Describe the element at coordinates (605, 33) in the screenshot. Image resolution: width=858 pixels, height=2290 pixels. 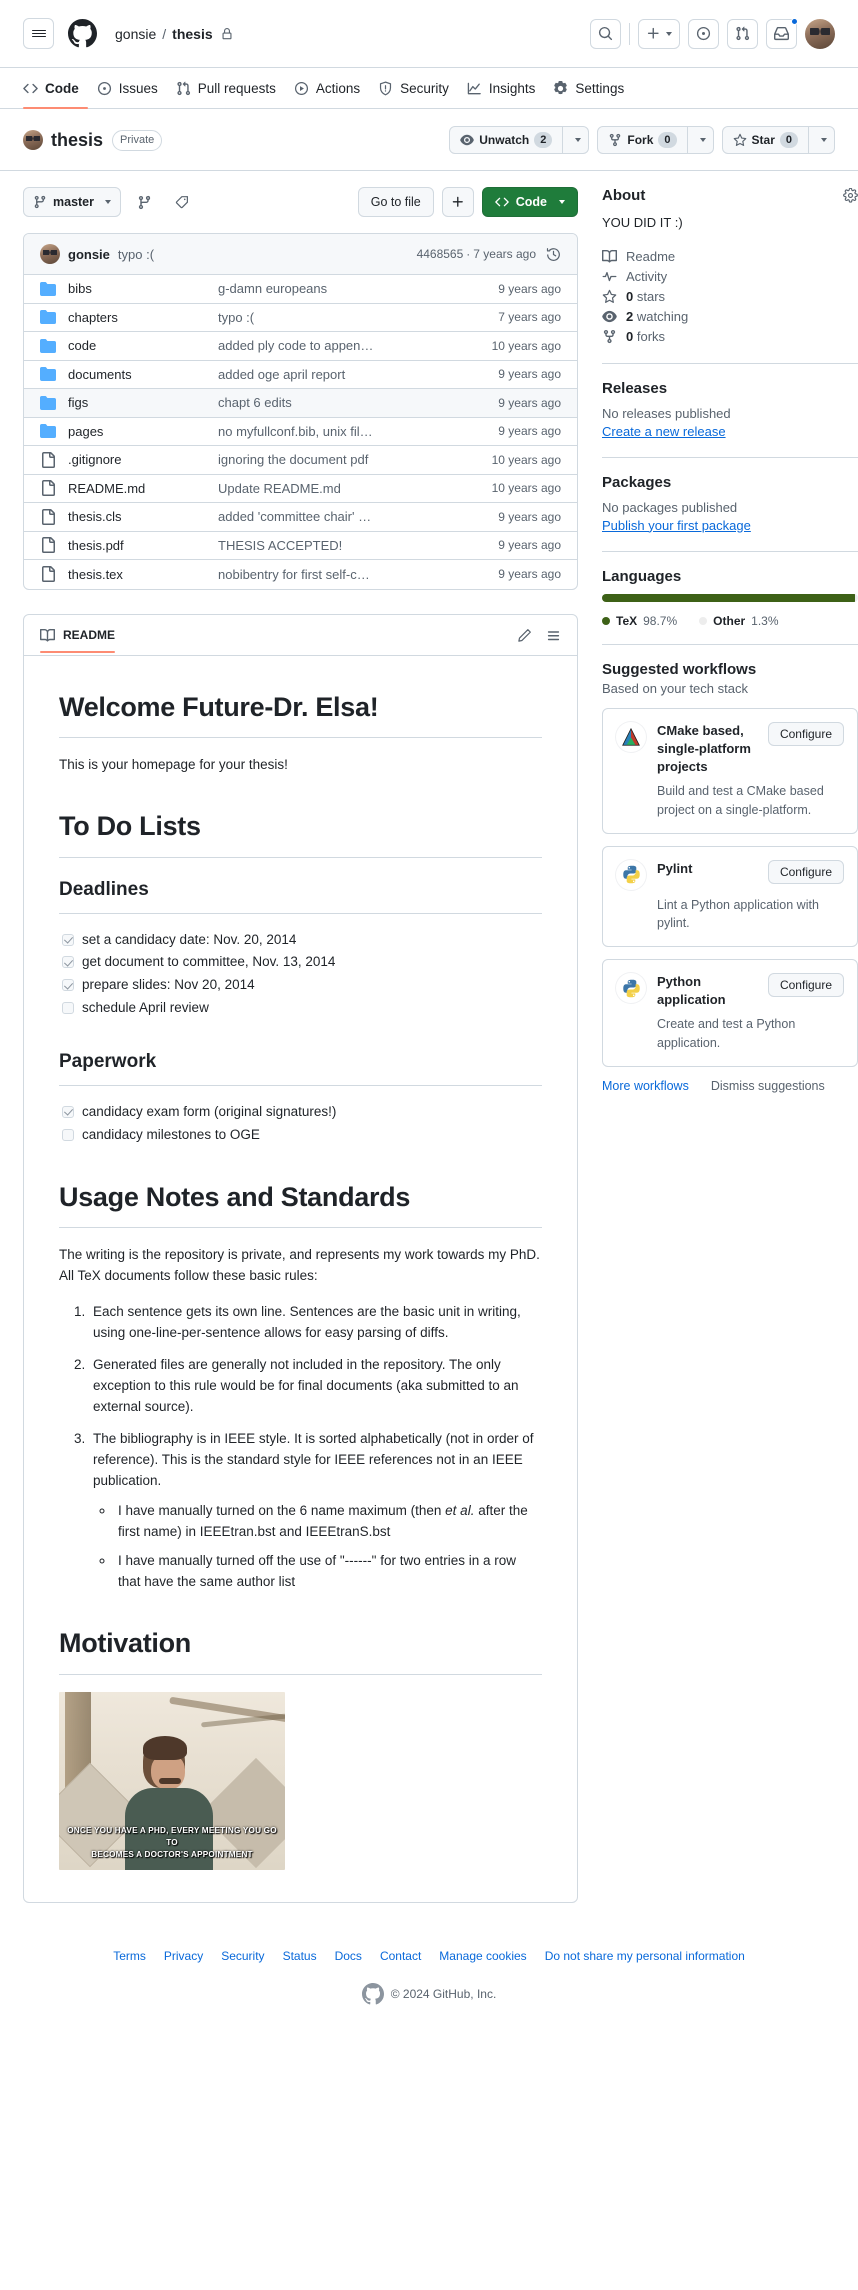
I see `search-button` at that location.